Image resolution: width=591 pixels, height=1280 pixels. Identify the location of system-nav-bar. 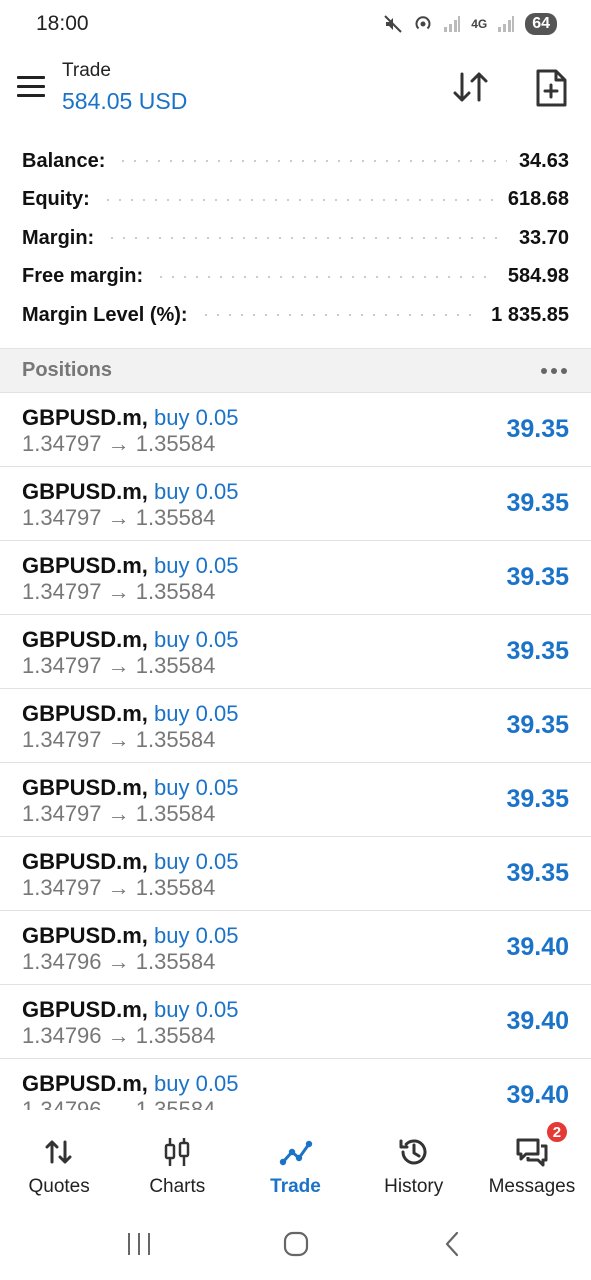
(295, 1244).